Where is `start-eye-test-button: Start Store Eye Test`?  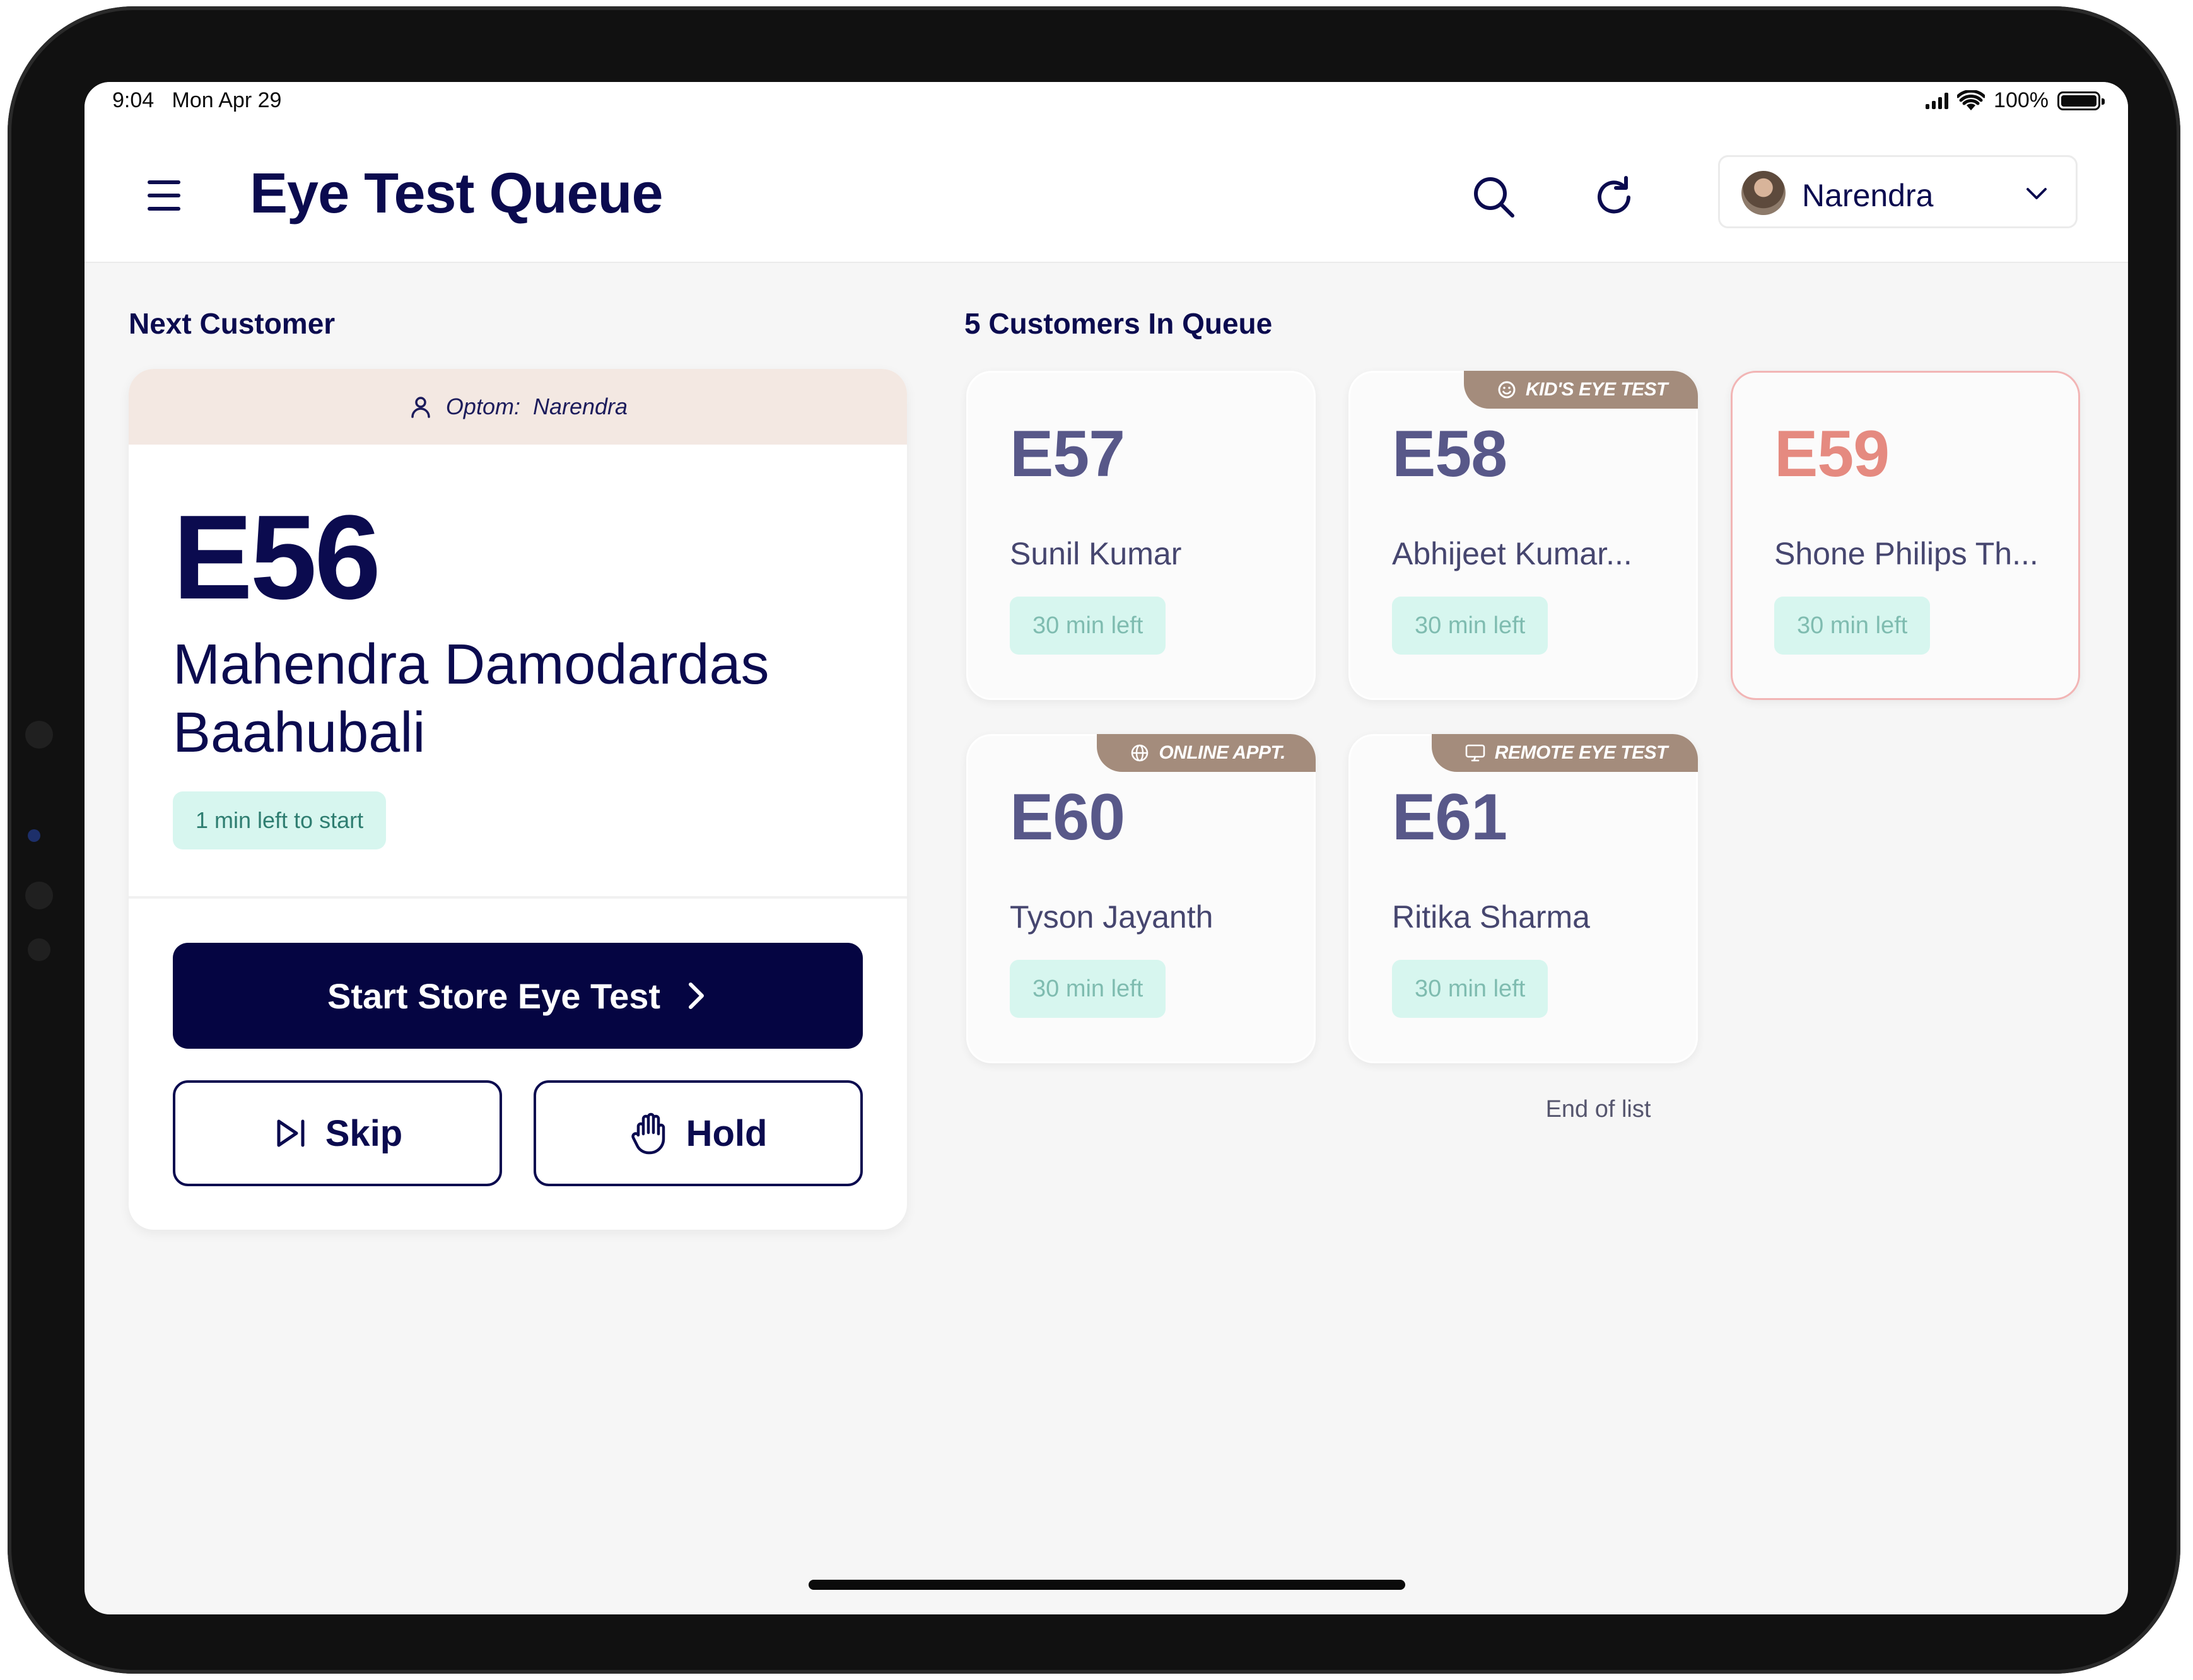
start-eye-test-button: Start Store Eye Test is located at coordinates (518, 996).